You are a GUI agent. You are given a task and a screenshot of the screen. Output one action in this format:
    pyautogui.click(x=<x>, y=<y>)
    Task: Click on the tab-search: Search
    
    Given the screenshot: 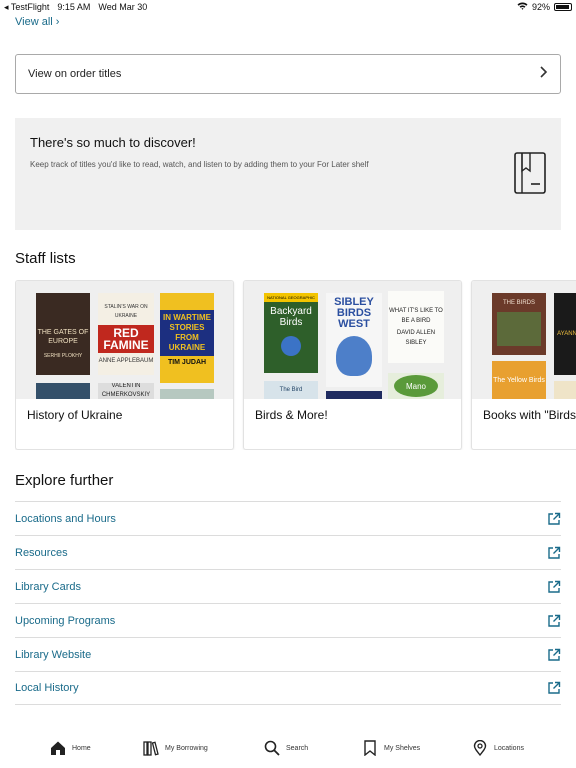 What is the action you would take?
    pyautogui.click(x=286, y=748)
    